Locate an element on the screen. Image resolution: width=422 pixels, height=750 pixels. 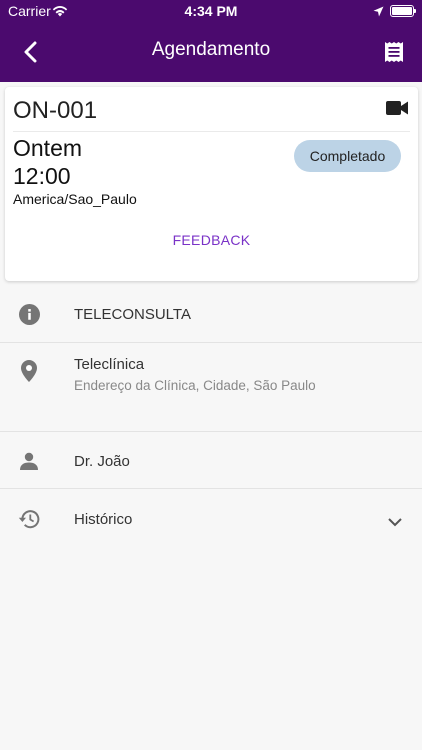
status-badge: Completado is located at coordinates (347, 156).